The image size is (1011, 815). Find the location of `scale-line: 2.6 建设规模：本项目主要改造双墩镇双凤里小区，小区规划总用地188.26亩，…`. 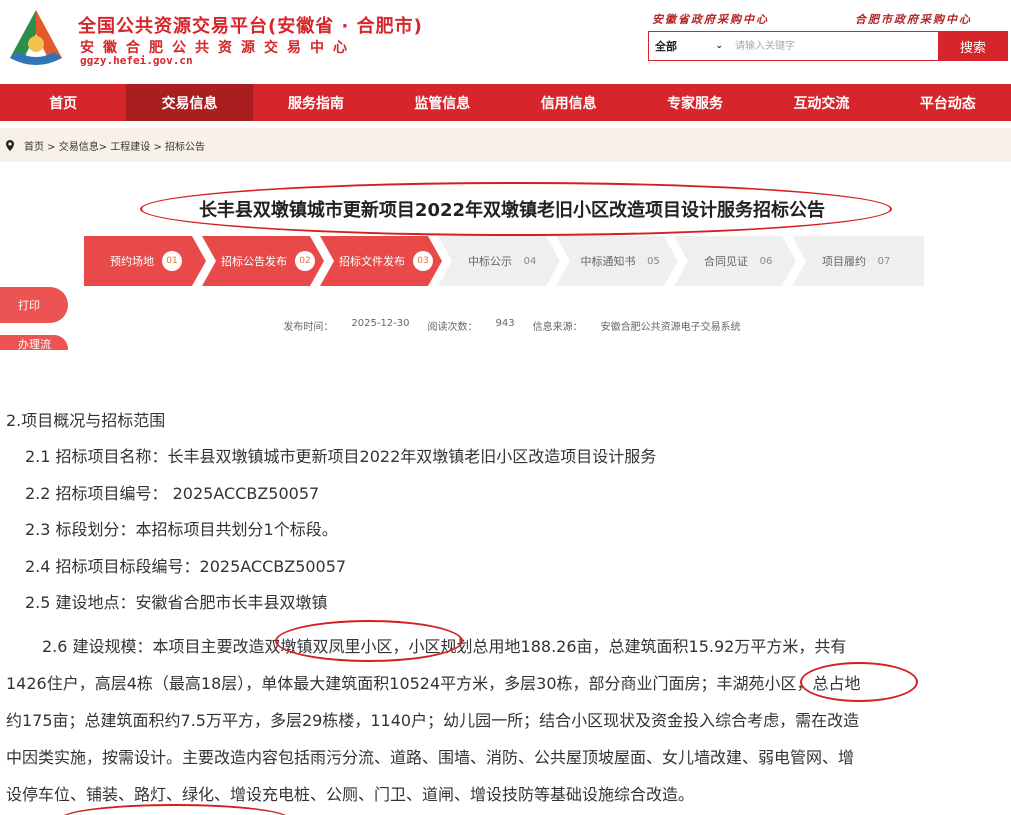

scale-line: 2.6 建设规模：本项目主要改造双墩镇双凤里小区，小区规划总用地188.26亩，… is located at coordinates (444, 646).